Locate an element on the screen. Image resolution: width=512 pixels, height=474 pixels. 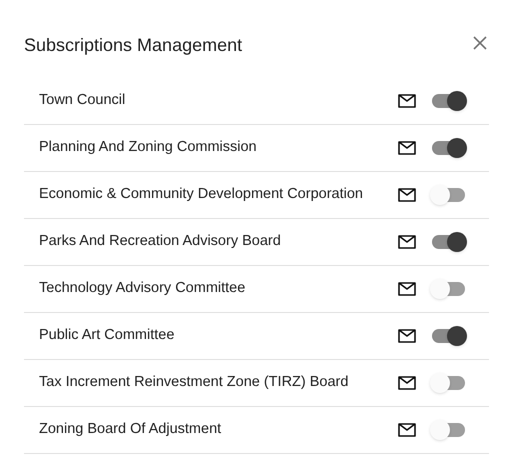
subscription-name: Zoning Board Of Adjustment is located at coordinates (130, 430).